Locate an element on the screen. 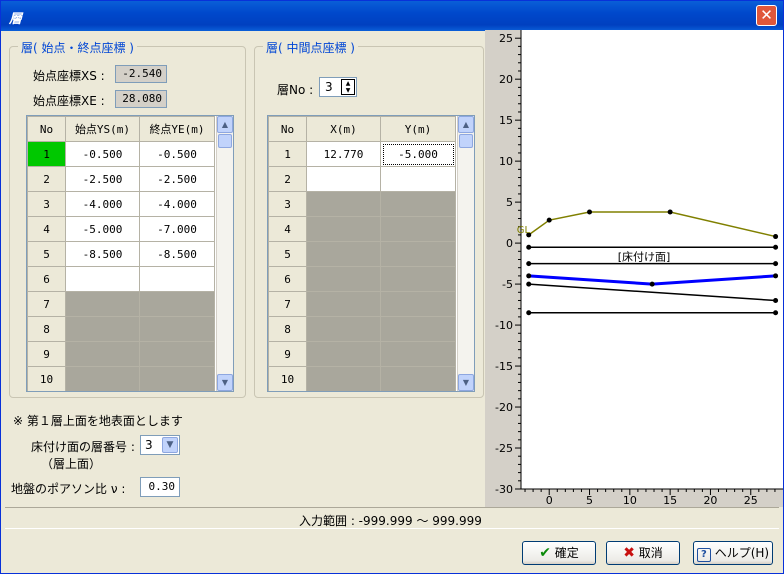 Image resolution: width=784 pixels, height=574 pixels. header-ys: 始点YS(m) is located at coordinates (102, 129).